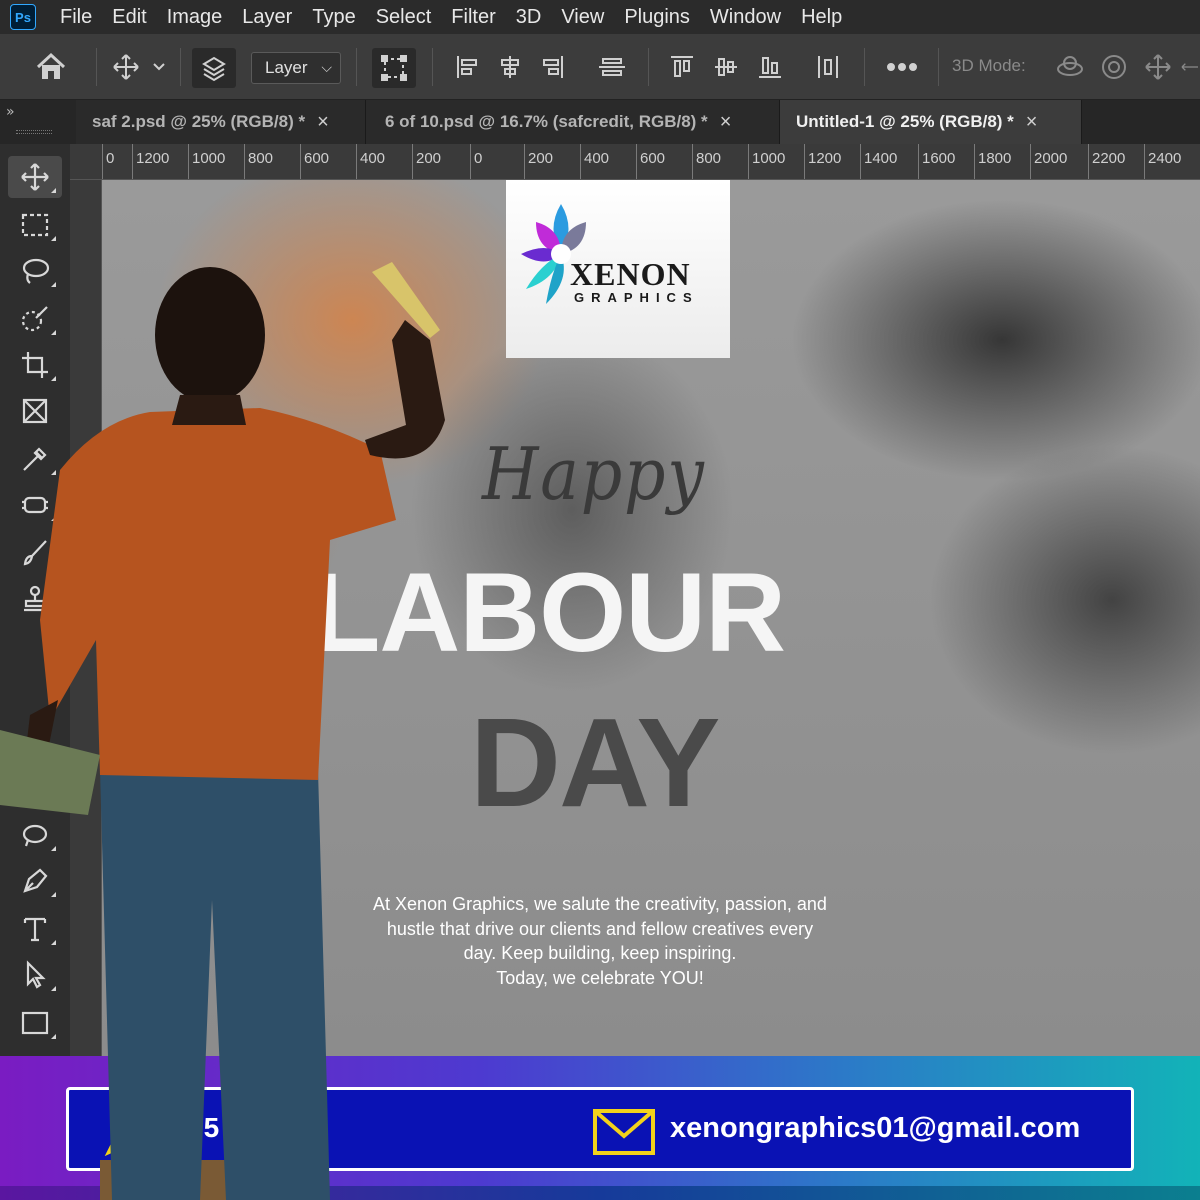 The image size is (1200, 1200). Describe the element at coordinates (35, 1023) in the screenshot. I see `rectangle-tool-icon` at that location.